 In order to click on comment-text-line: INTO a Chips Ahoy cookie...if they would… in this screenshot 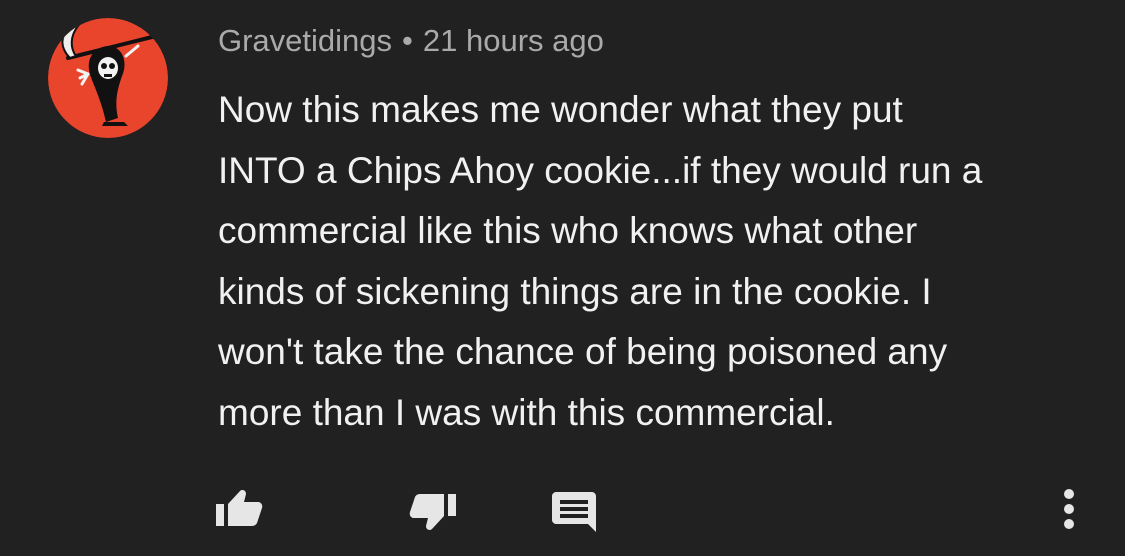, I will do `click(600, 170)`.